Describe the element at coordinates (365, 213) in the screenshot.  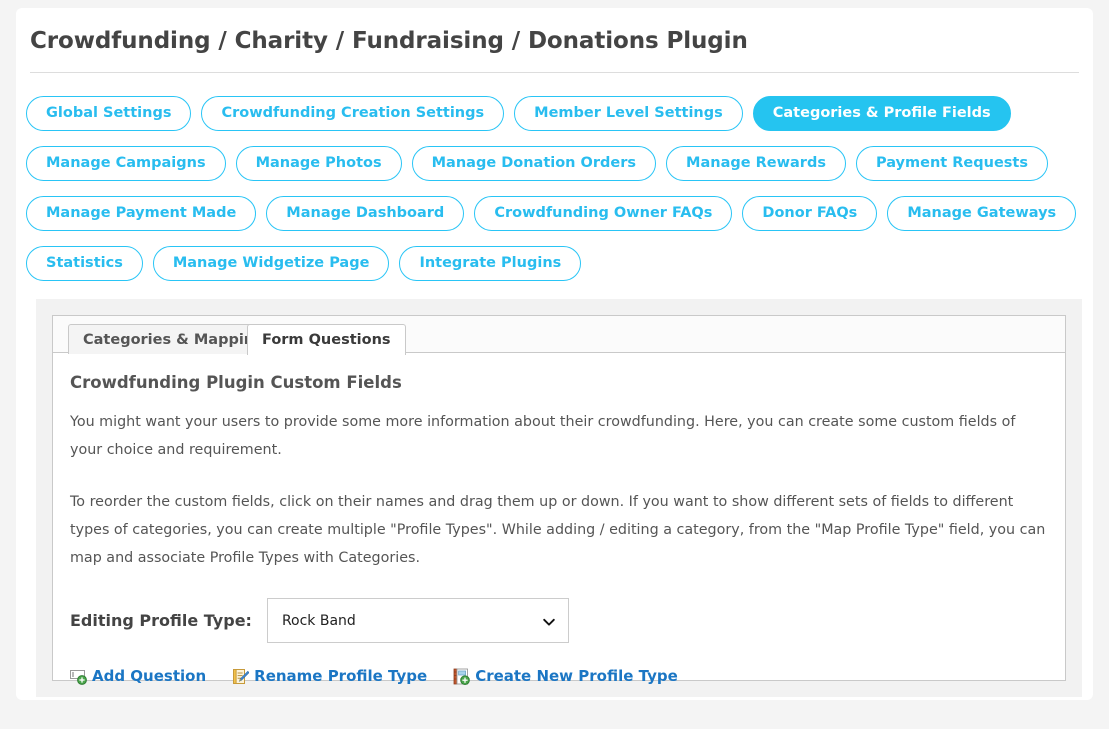
I see `nav-button-manage-dashboard: Manage Dashboard` at that location.